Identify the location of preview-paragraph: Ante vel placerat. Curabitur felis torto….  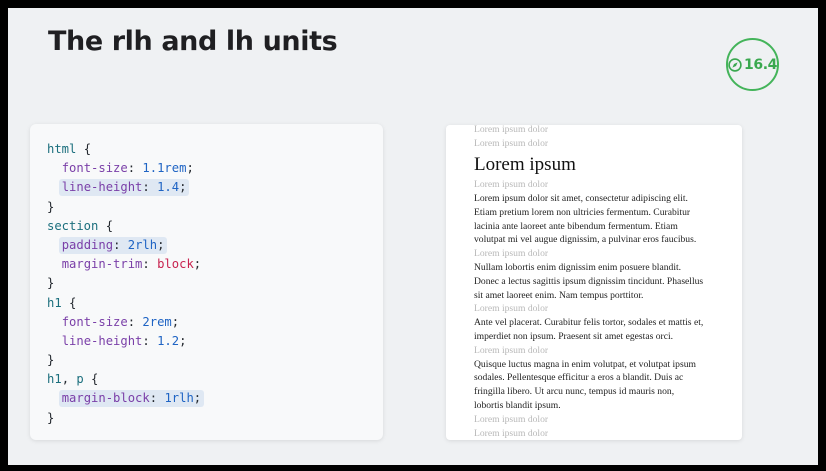
(596, 330).